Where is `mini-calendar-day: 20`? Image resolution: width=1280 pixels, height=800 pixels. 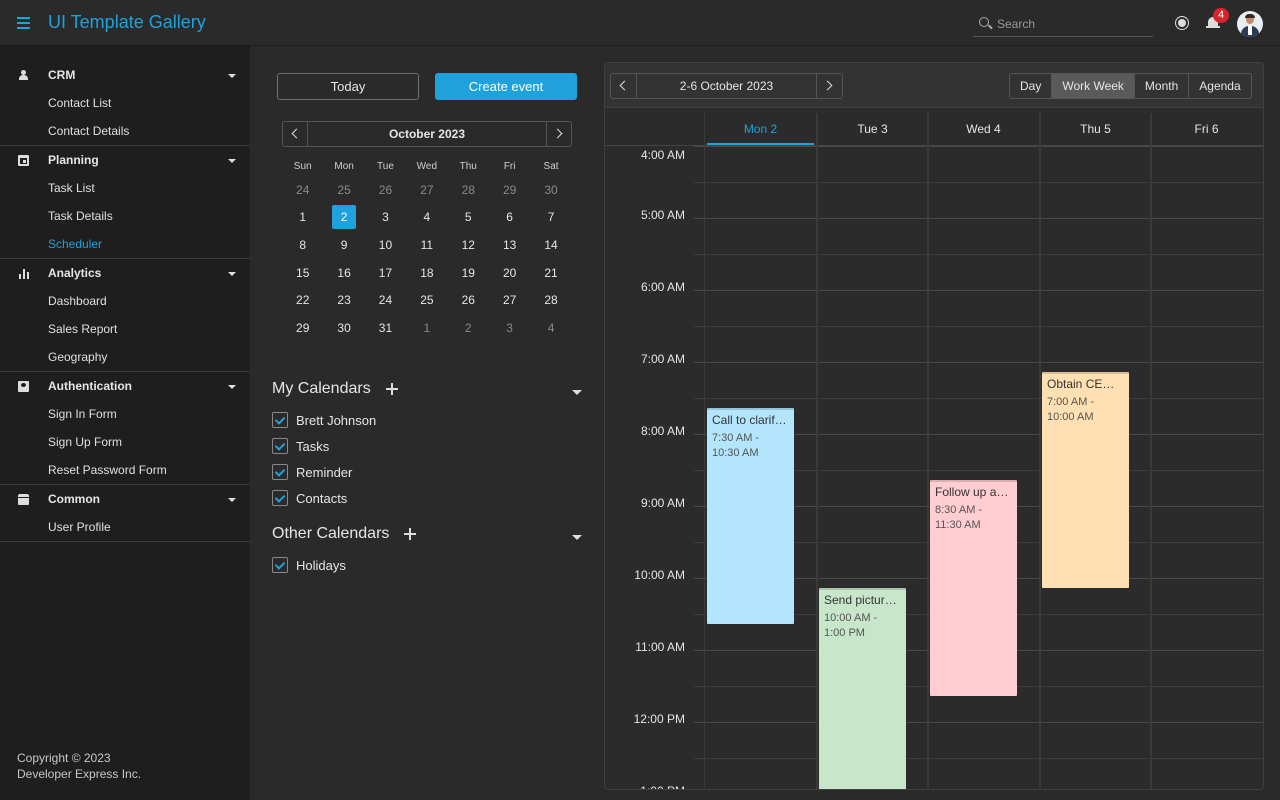
mini-calendar-day: 20 is located at coordinates (509, 273).